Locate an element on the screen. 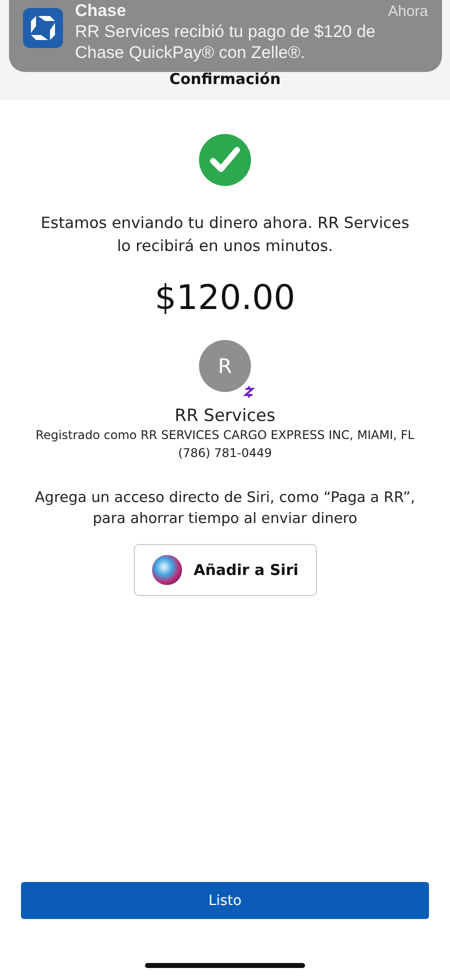  octagon-logo-icon is located at coordinates (43, 28).